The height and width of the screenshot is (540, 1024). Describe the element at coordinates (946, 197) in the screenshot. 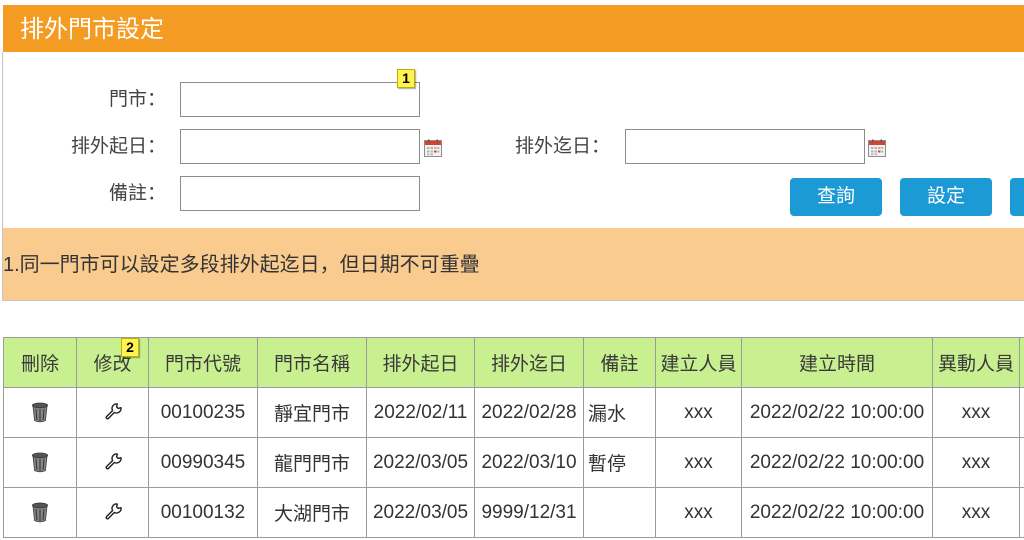

I see `set-button: 設定` at that location.